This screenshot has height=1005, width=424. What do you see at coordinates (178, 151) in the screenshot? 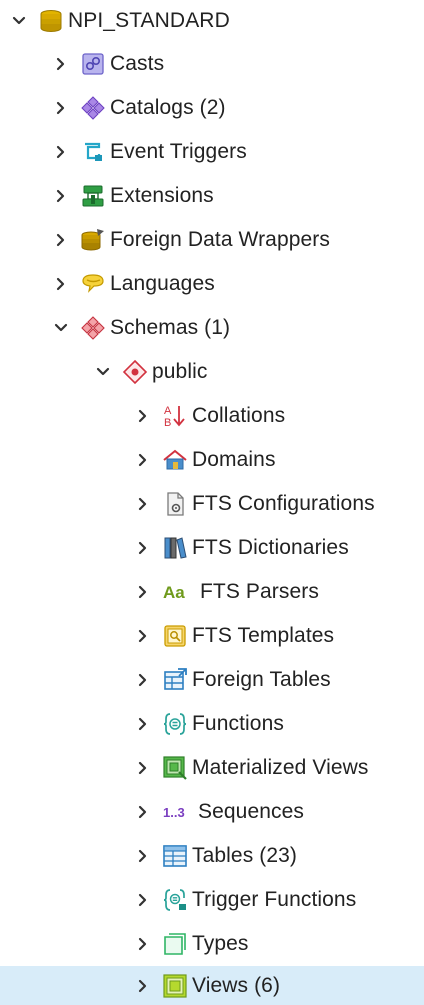
I see `tree-row-label: Event Triggers` at bounding box center [178, 151].